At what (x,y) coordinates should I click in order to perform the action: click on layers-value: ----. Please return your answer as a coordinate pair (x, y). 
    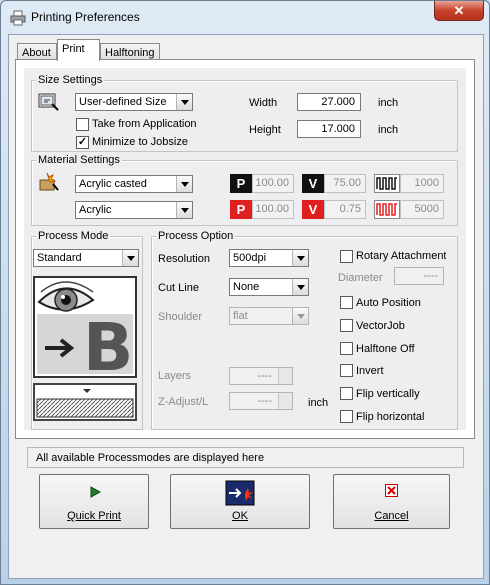
    Looking at the image, I should click on (264, 376).